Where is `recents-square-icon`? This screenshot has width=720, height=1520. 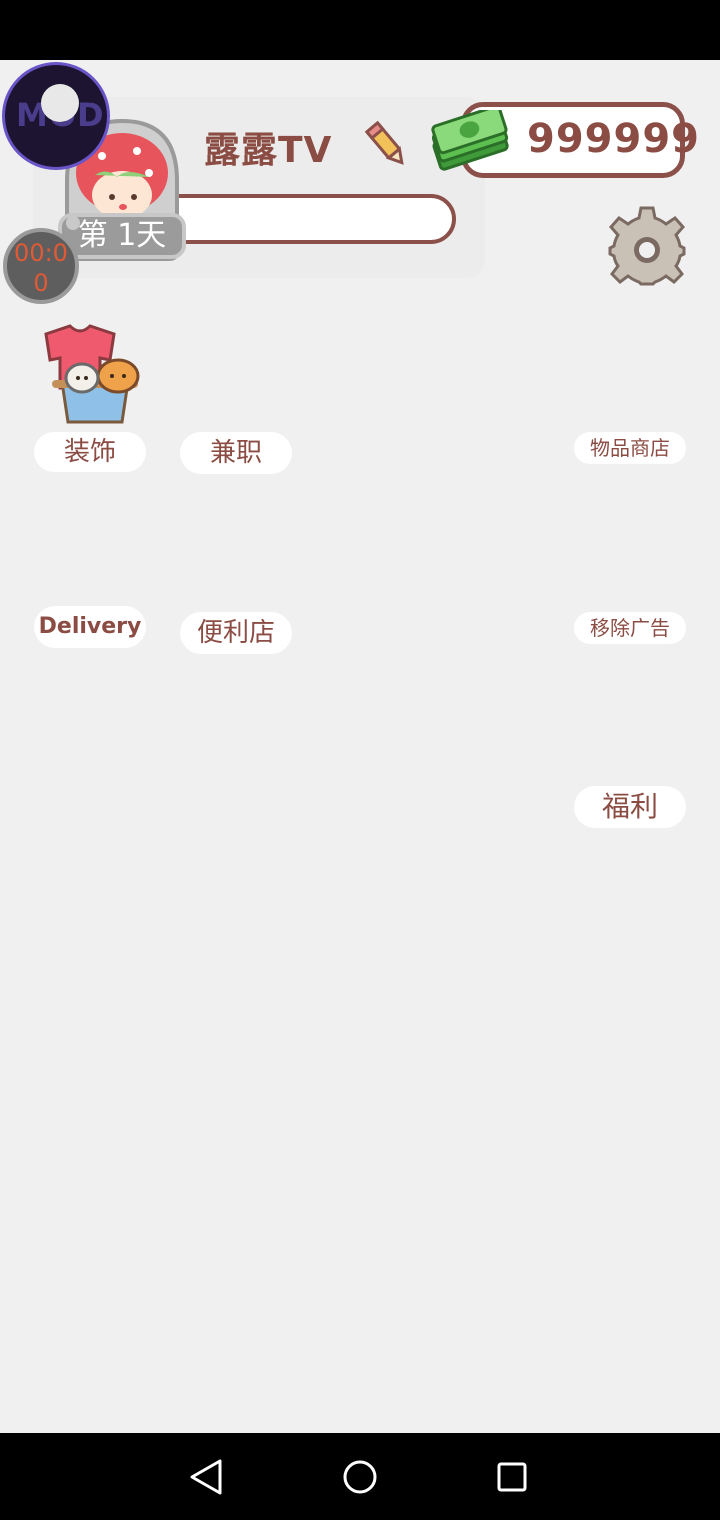 recents-square-icon is located at coordinates (512, 1477).